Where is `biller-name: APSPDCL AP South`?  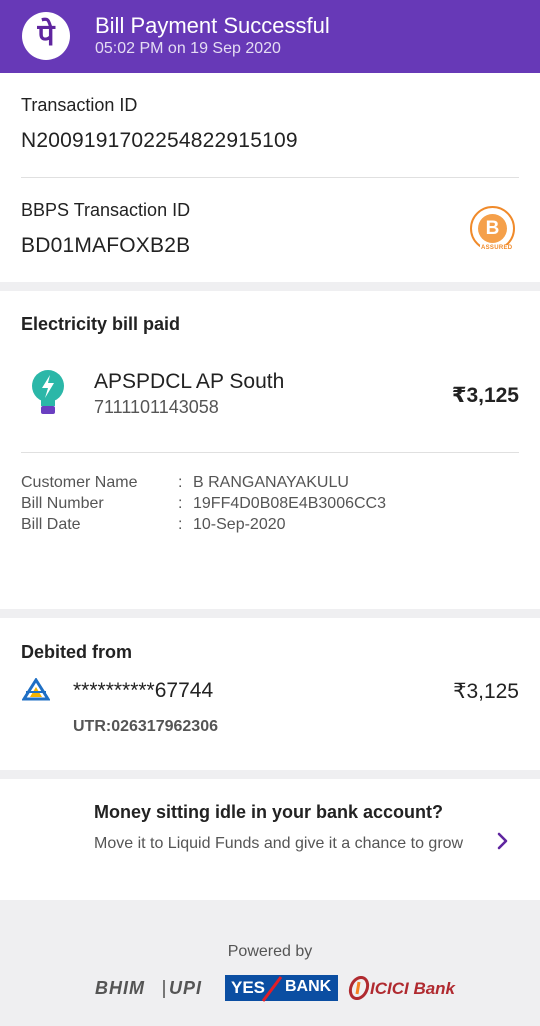 biller-name: APSPDCL AP South is located at coordinates (189, 381).